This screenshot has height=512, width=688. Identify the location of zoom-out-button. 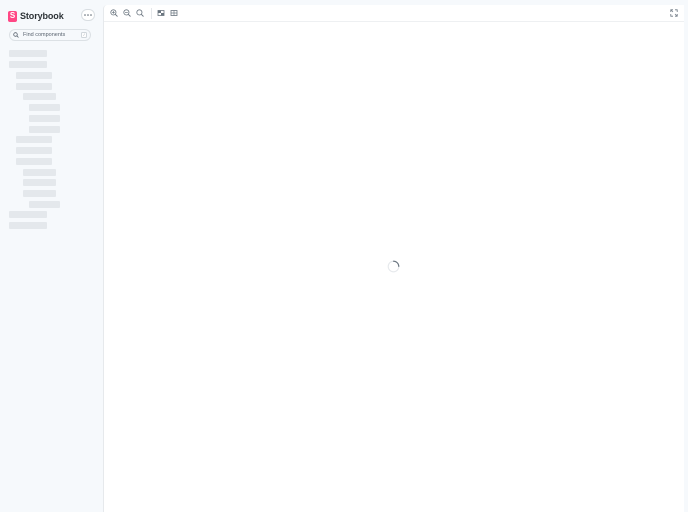
(127, 13).